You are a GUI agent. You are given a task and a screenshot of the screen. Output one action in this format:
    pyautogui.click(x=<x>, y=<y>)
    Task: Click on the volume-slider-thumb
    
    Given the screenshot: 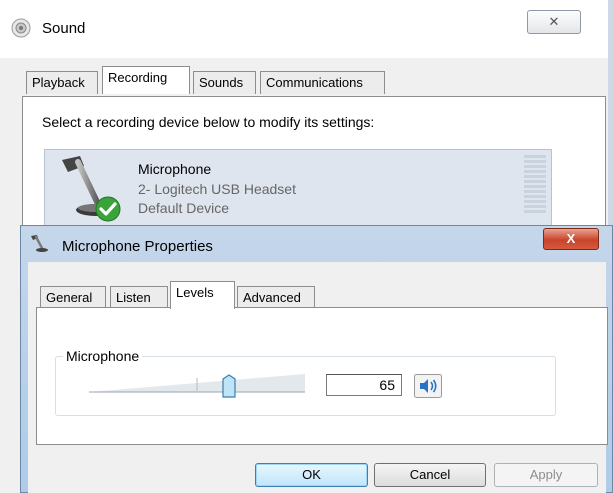 What is the action you would take?
    pyautogui.click(x=229, y=386)
    